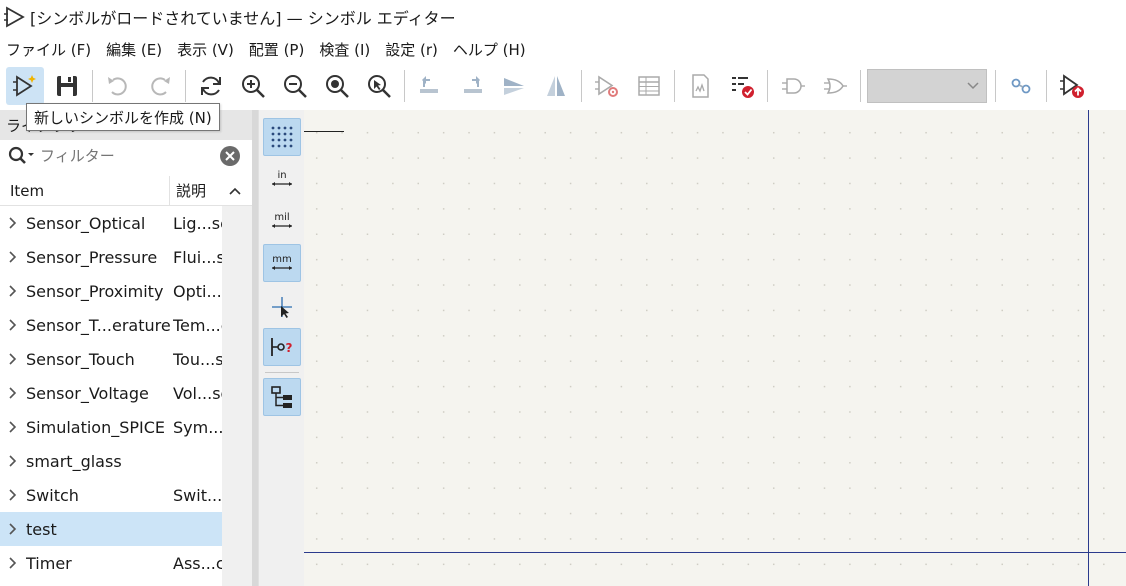  I want to click on library-description: Sym...c, so click(197, 427).